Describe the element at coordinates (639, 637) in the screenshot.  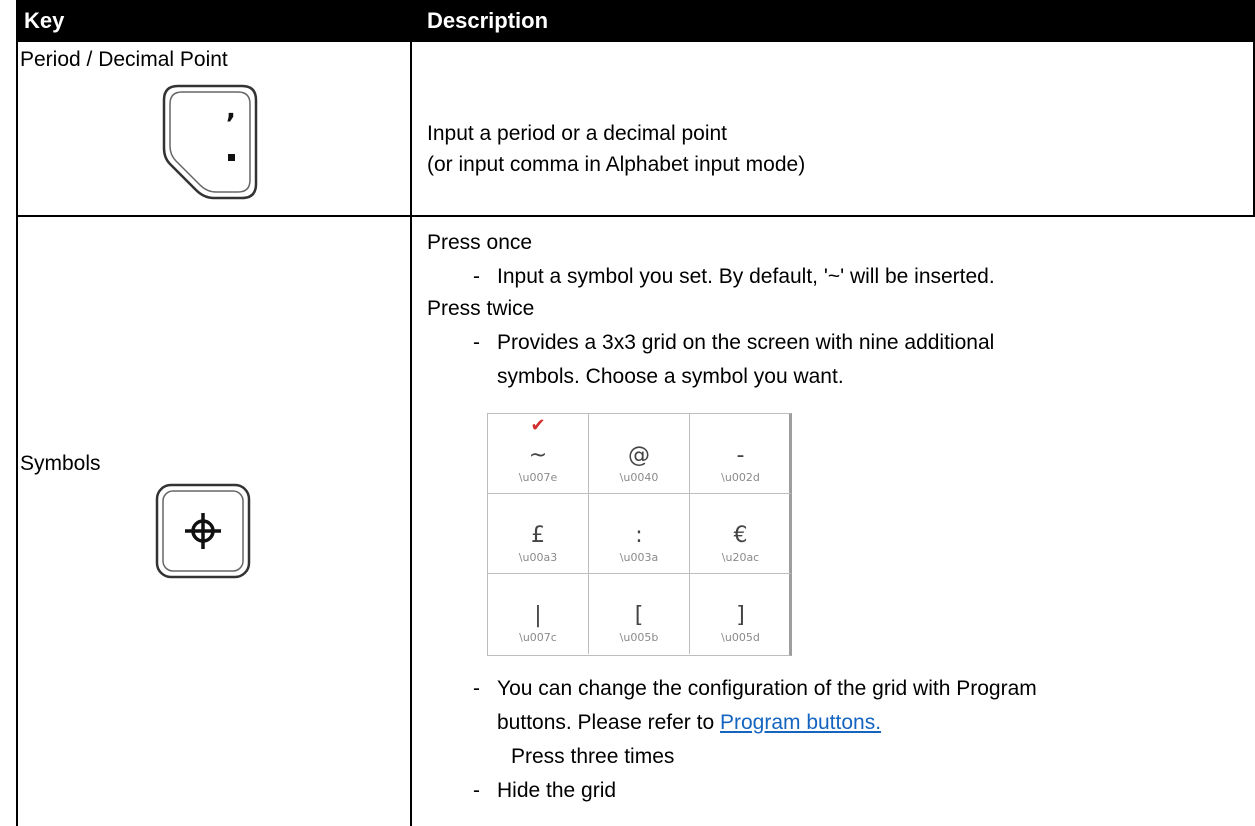
I see `grid-code: \u005b` at that location.